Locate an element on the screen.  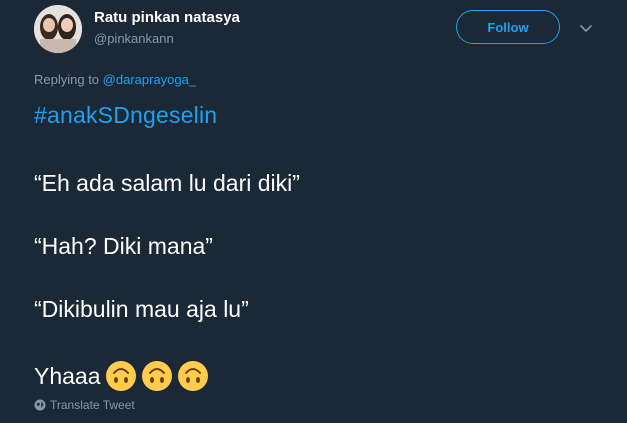
tweet-text-final: Yhaaa is located at coordinates (67, 375).